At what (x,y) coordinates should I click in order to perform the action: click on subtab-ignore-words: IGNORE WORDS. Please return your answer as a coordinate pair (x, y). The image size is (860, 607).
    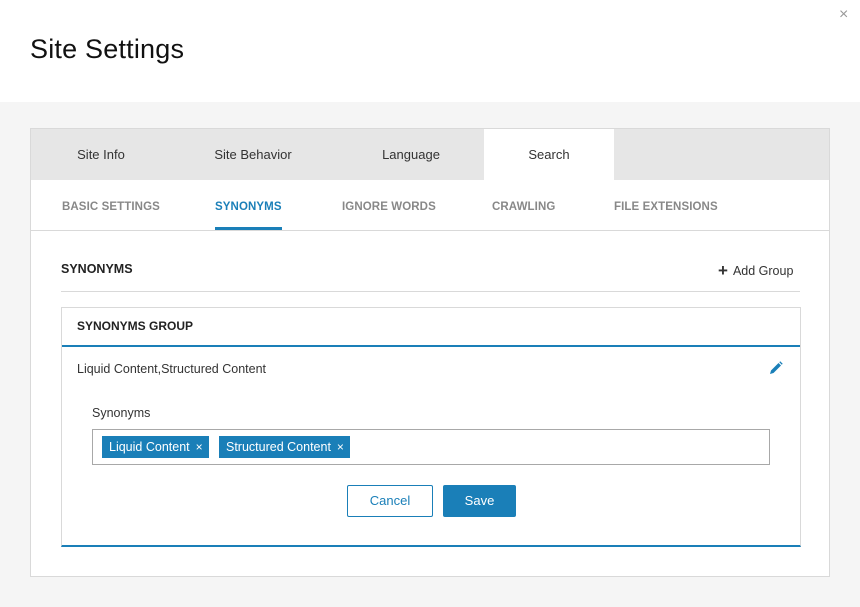
    Looking at the image, I should click on (389, 205).